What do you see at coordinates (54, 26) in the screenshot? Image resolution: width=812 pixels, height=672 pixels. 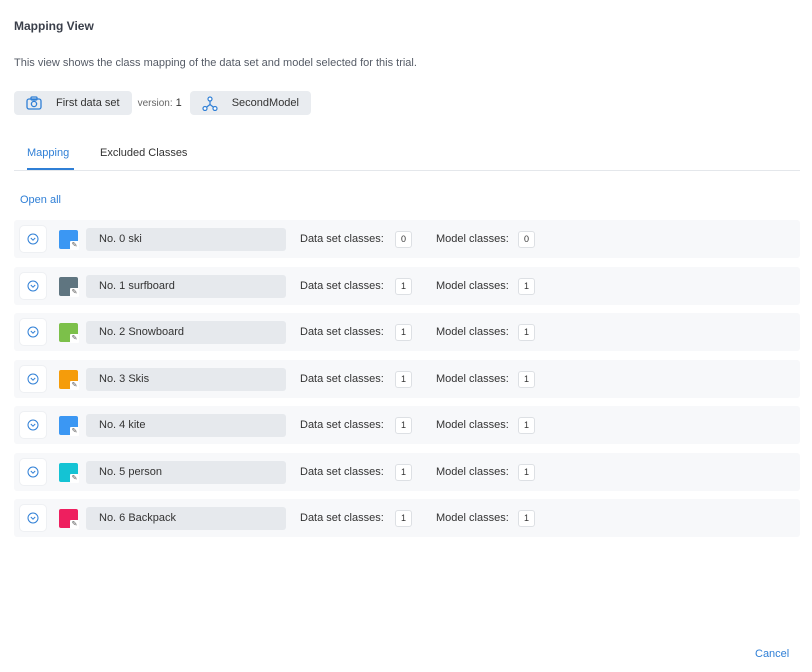 I see `page-title: Mapping View` at bounding box center [54, 26].